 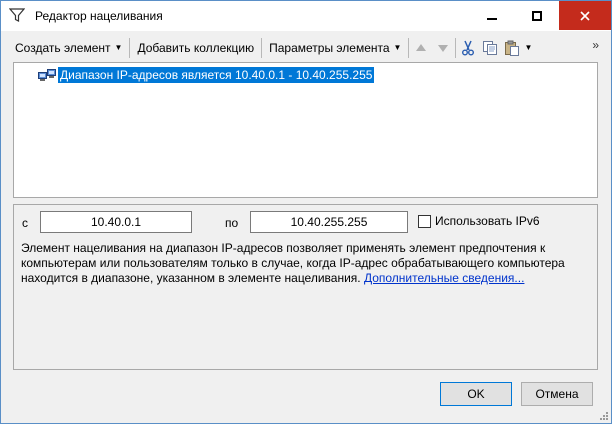 What do you see at coordinates (232, 223) in the screenshot?
I see `to-label: по` at bounding box center [232, 223].